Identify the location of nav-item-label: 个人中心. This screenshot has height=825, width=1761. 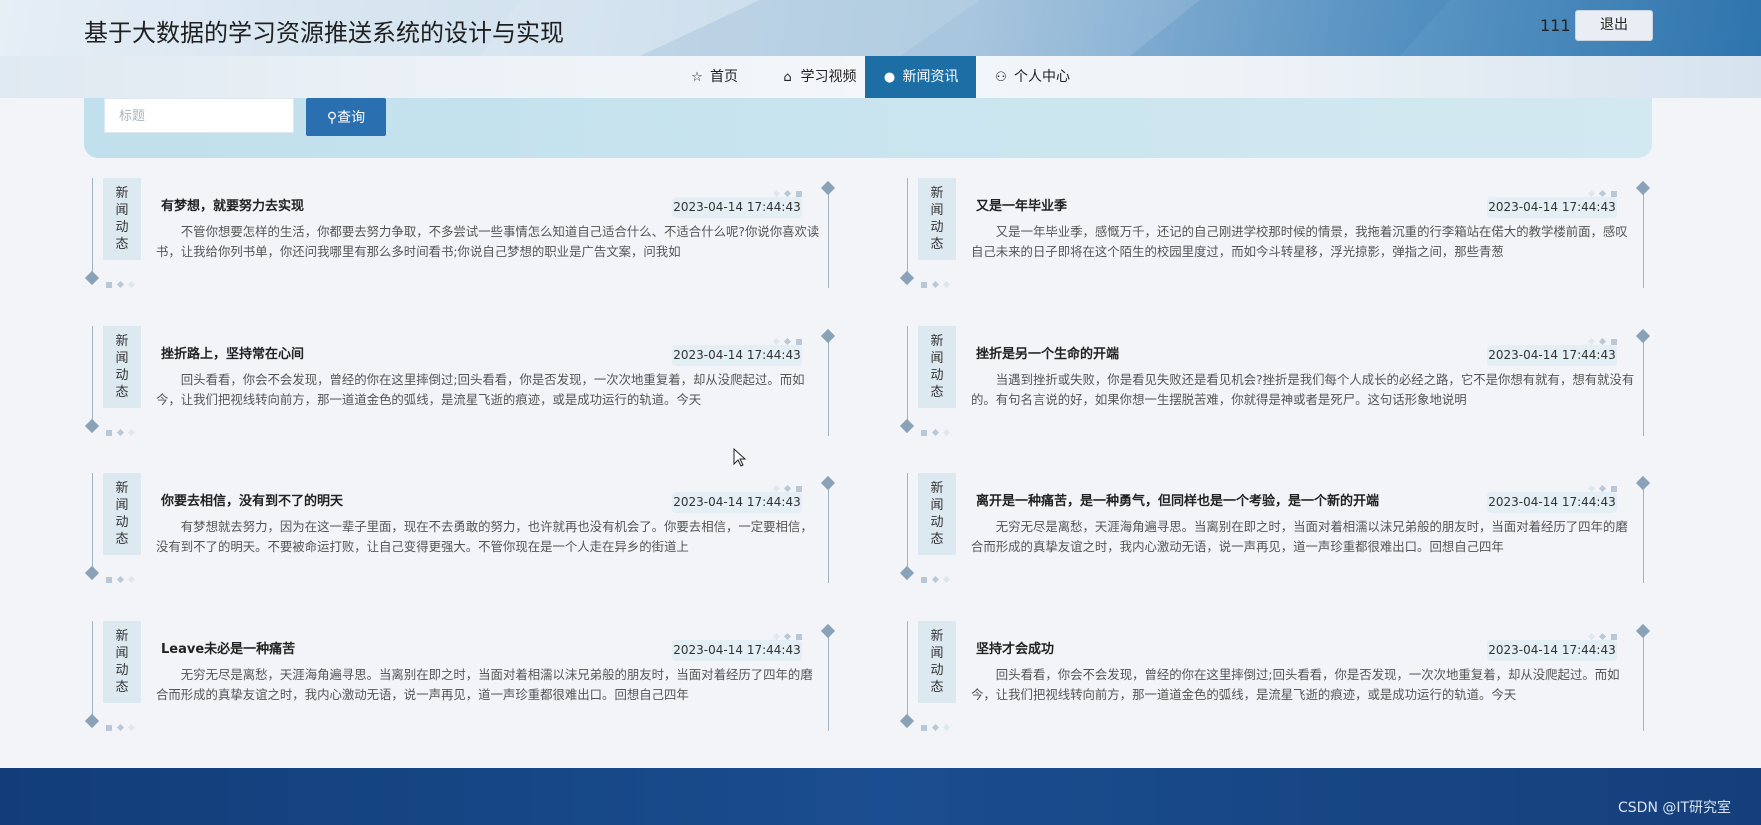
(1042, 77).